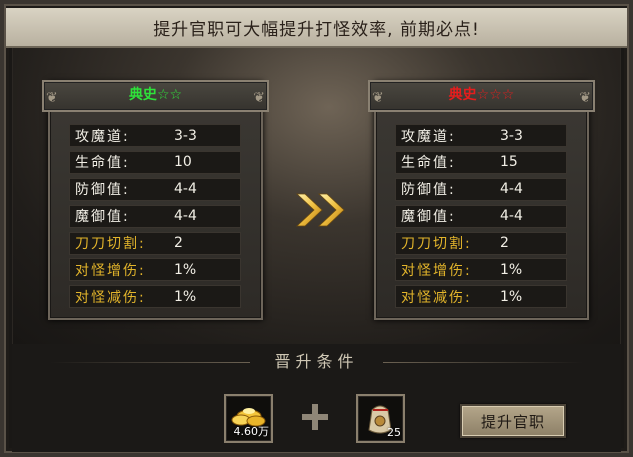  What do you see at coordinates (142, 95) in the screenshot?
I see `current-rank-name: 典史` at bounding box center [142, 95].